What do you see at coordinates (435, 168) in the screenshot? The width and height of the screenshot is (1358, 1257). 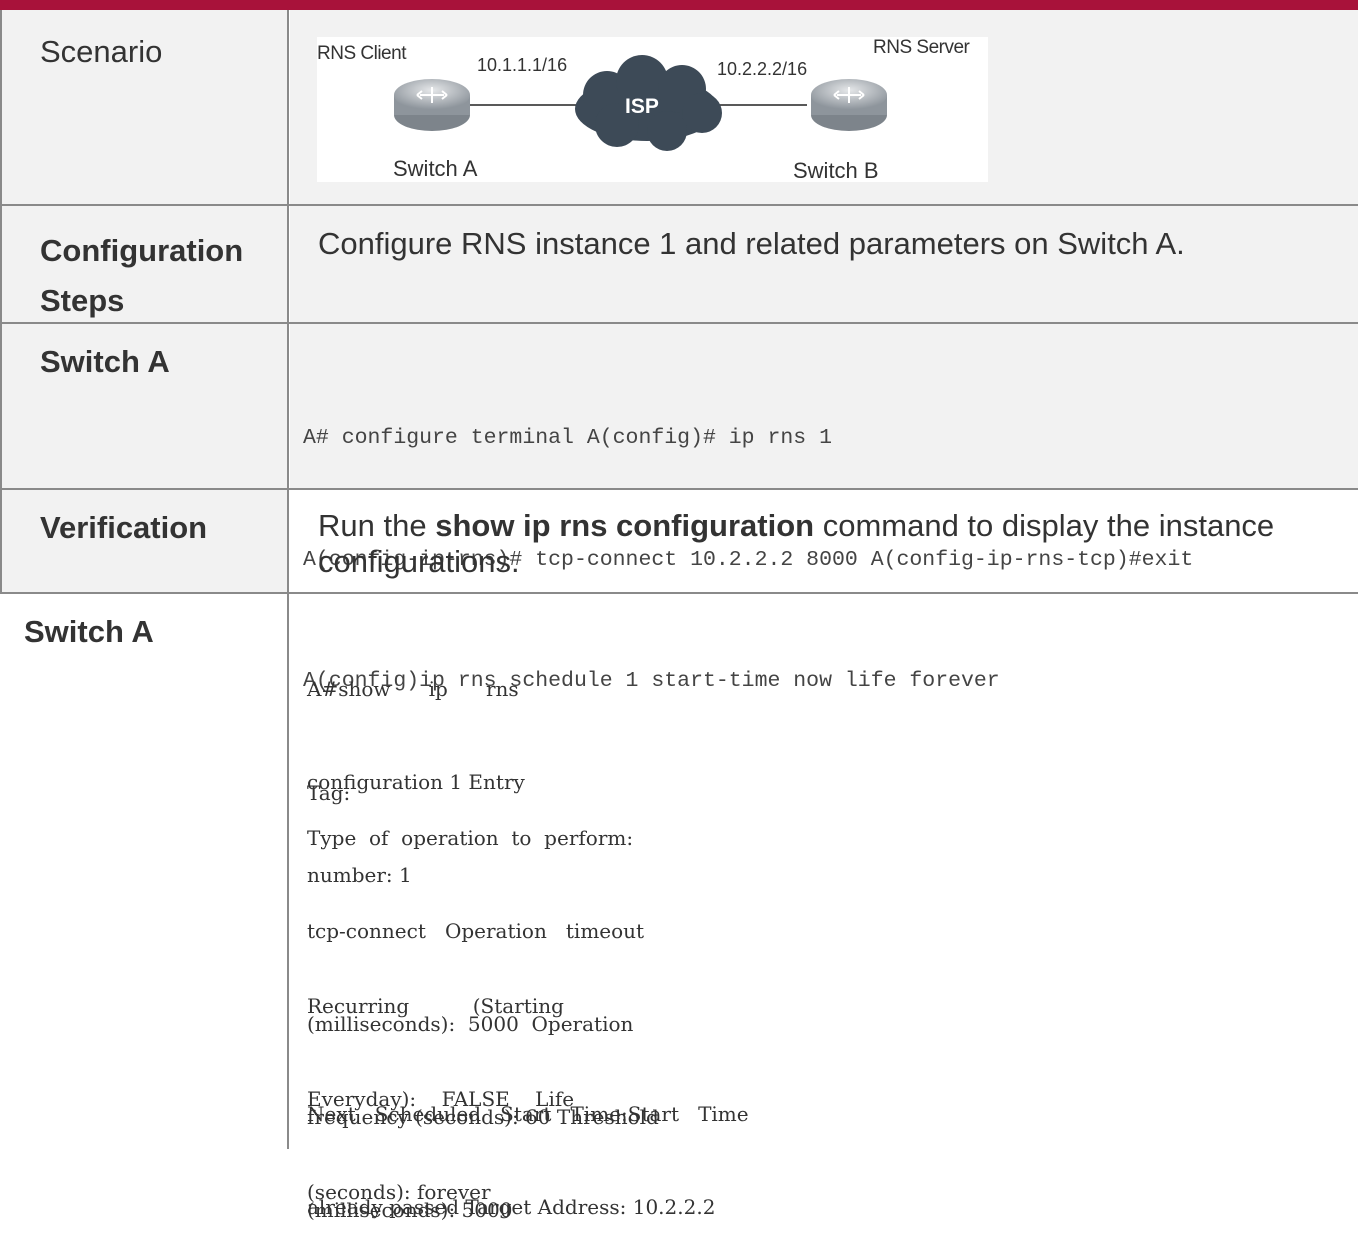 I see `switch-a-diagram-label: Switch A` at bounding box center [435, 168].